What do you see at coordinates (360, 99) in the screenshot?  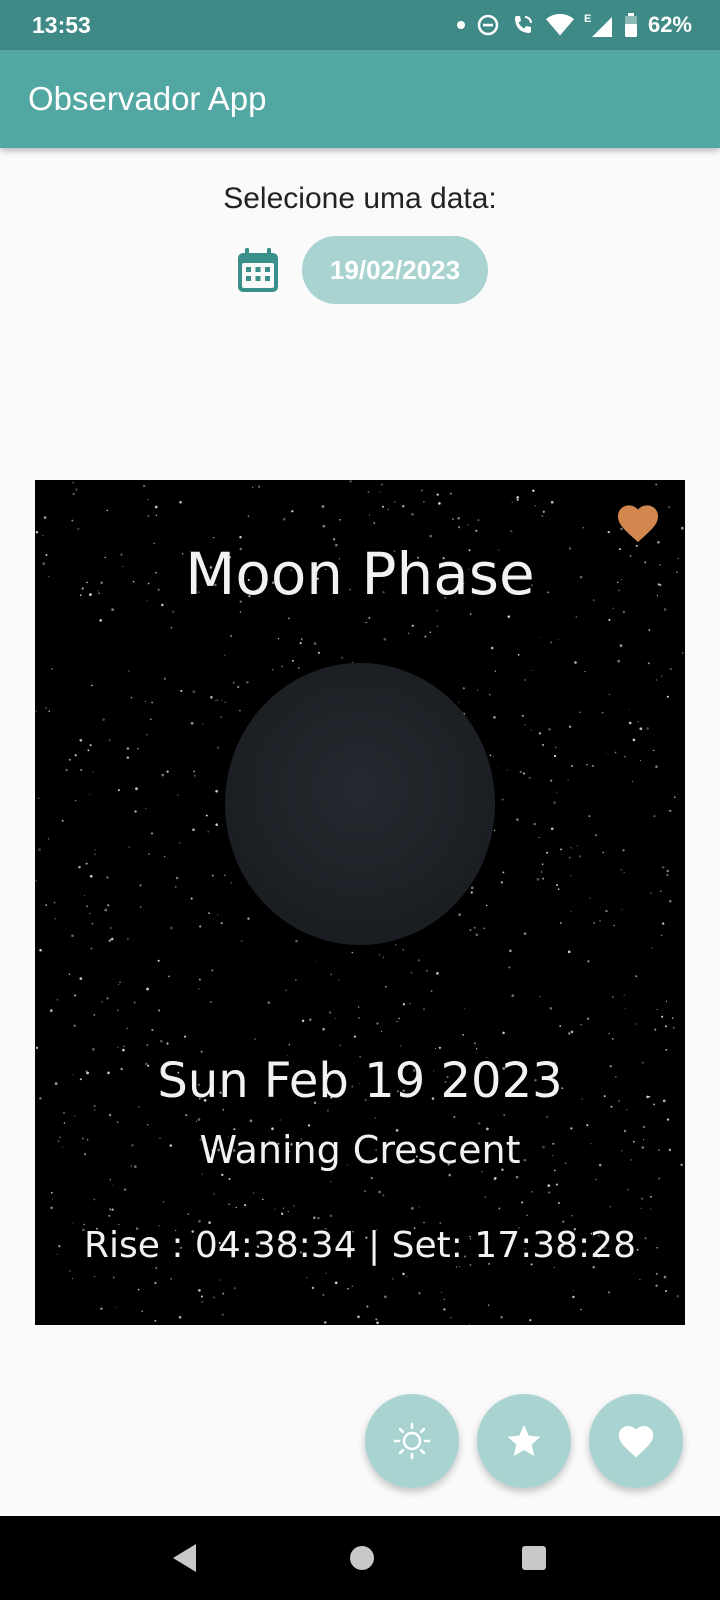 I see `app-bar: Observador App` at bounding box center [360, 99].